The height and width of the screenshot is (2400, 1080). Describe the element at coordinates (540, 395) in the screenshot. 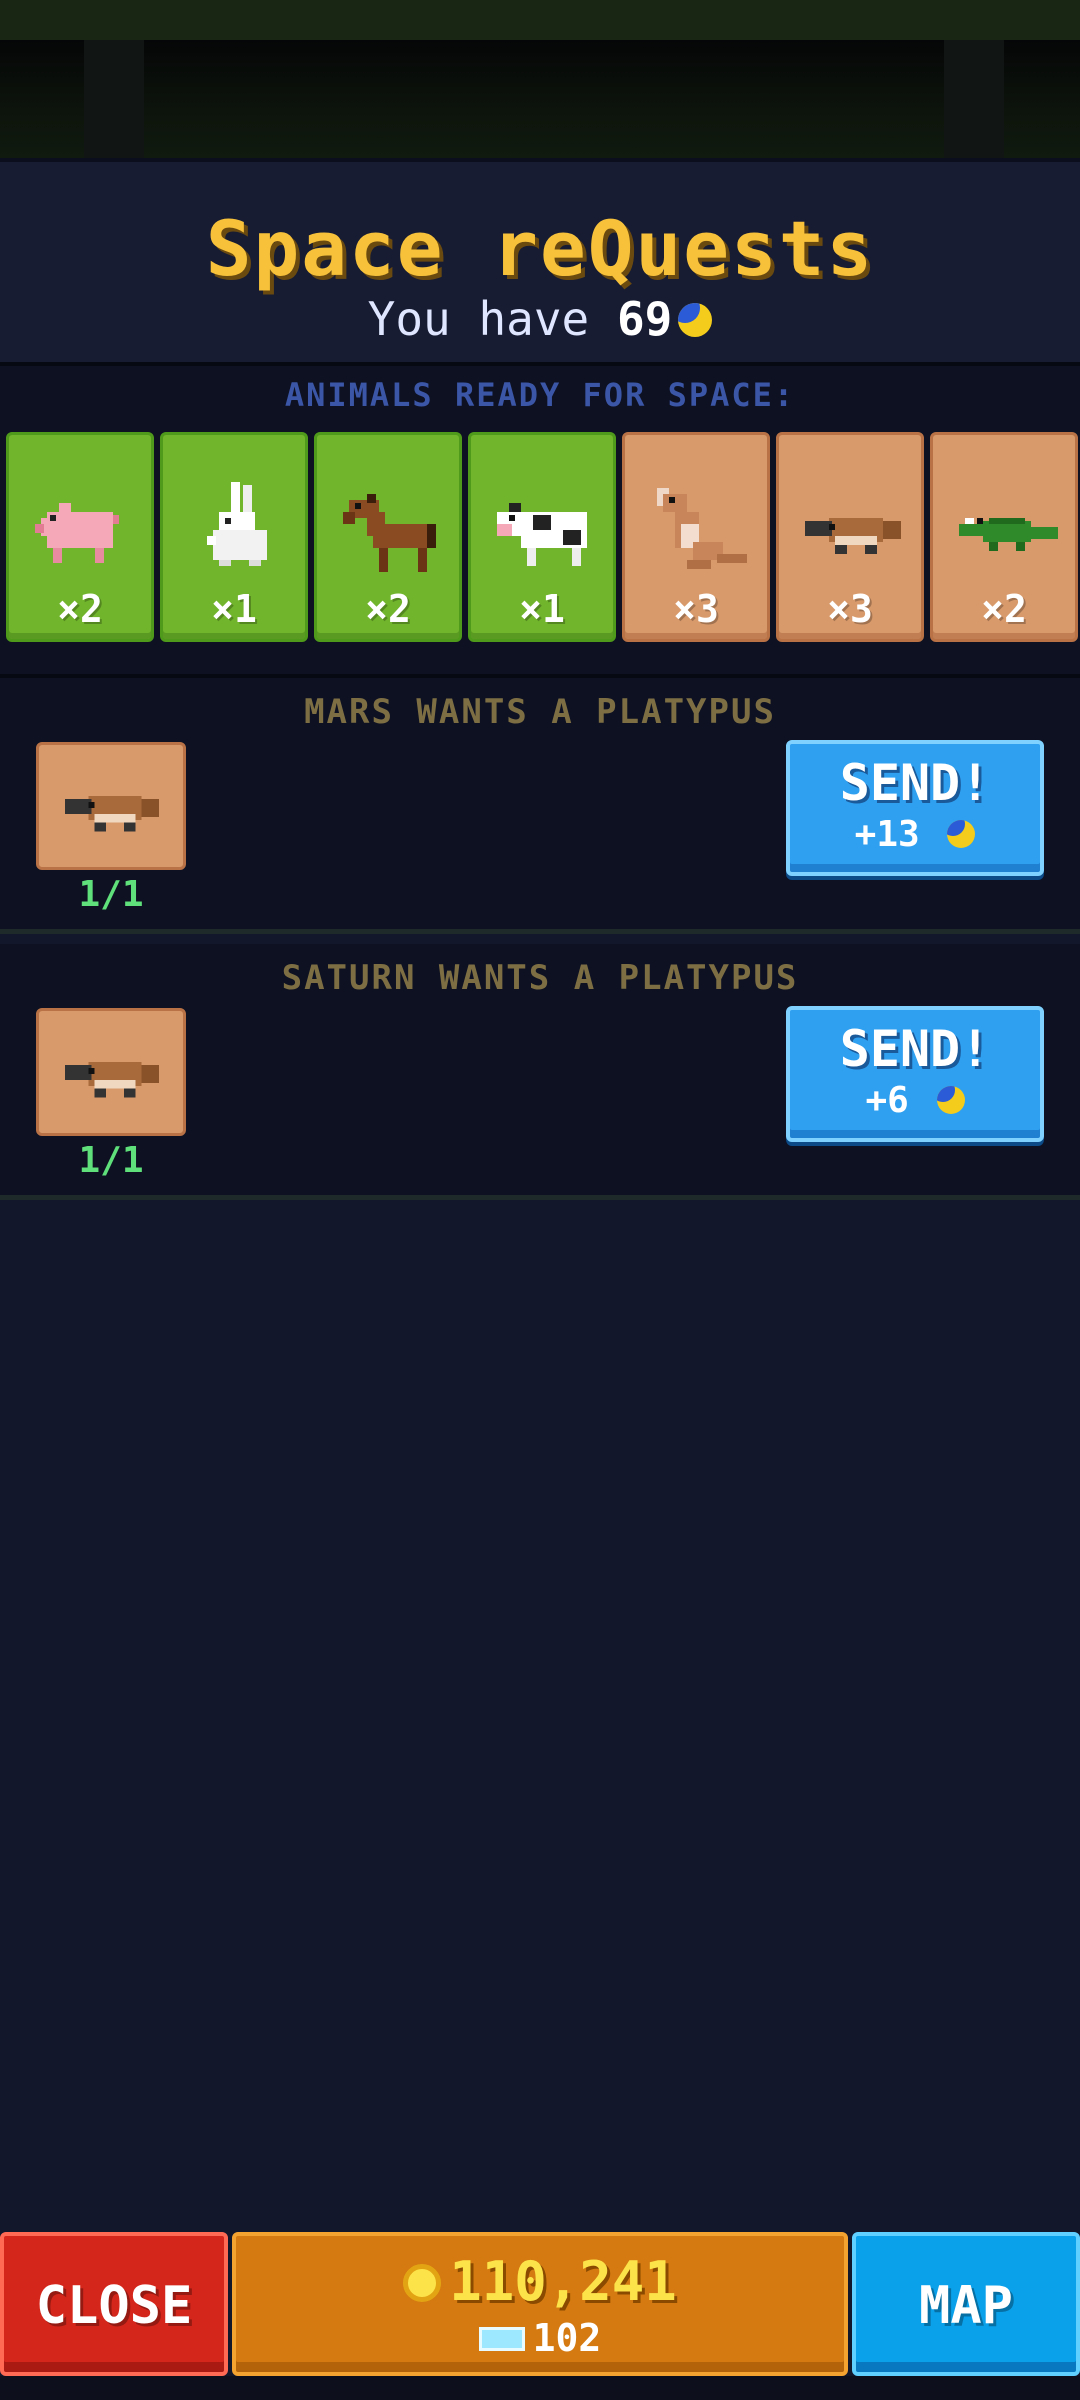

I see `ready-animals-label: ANIMALS READY FOR SPACE:` at that location.